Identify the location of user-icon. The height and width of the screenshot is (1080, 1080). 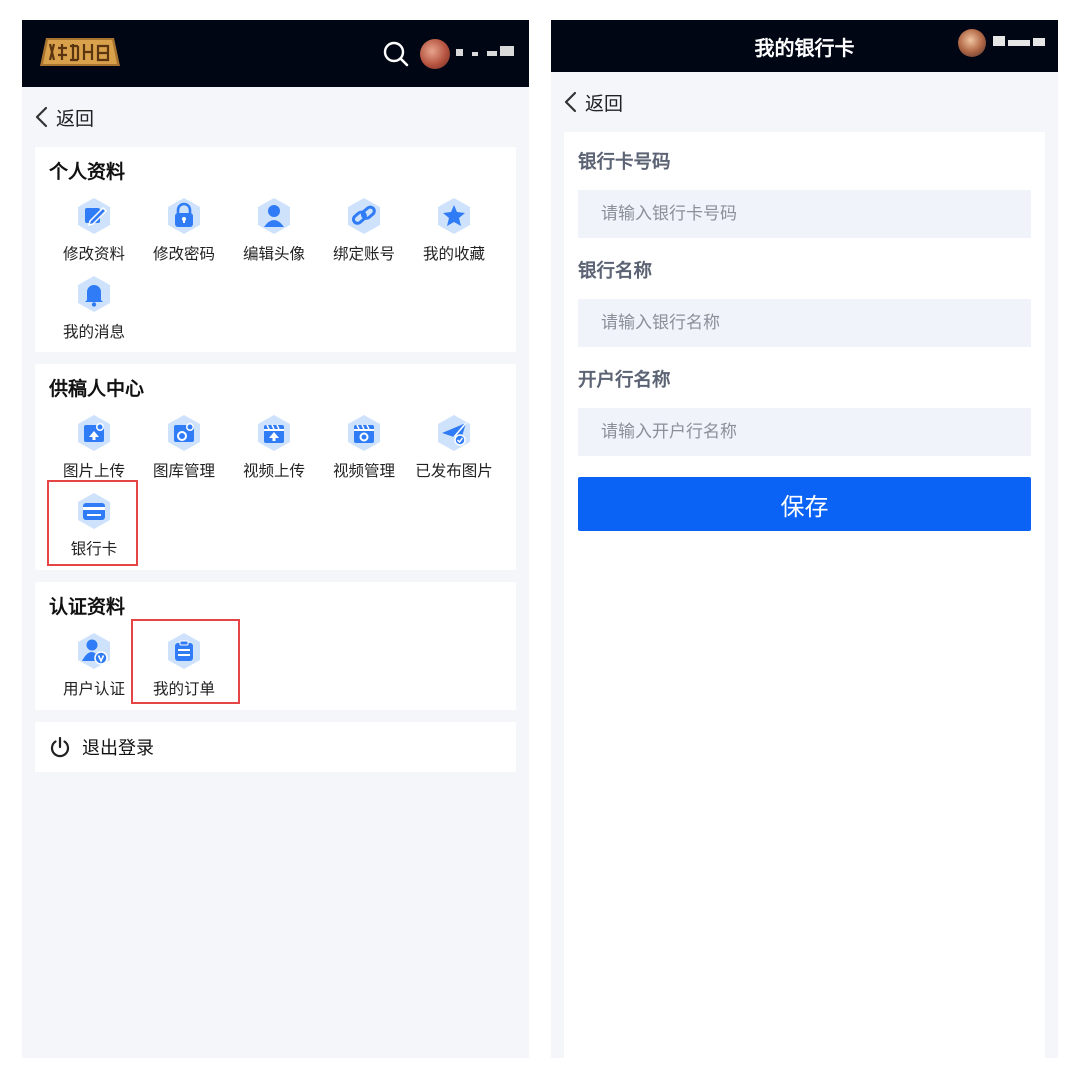
(274, 216).